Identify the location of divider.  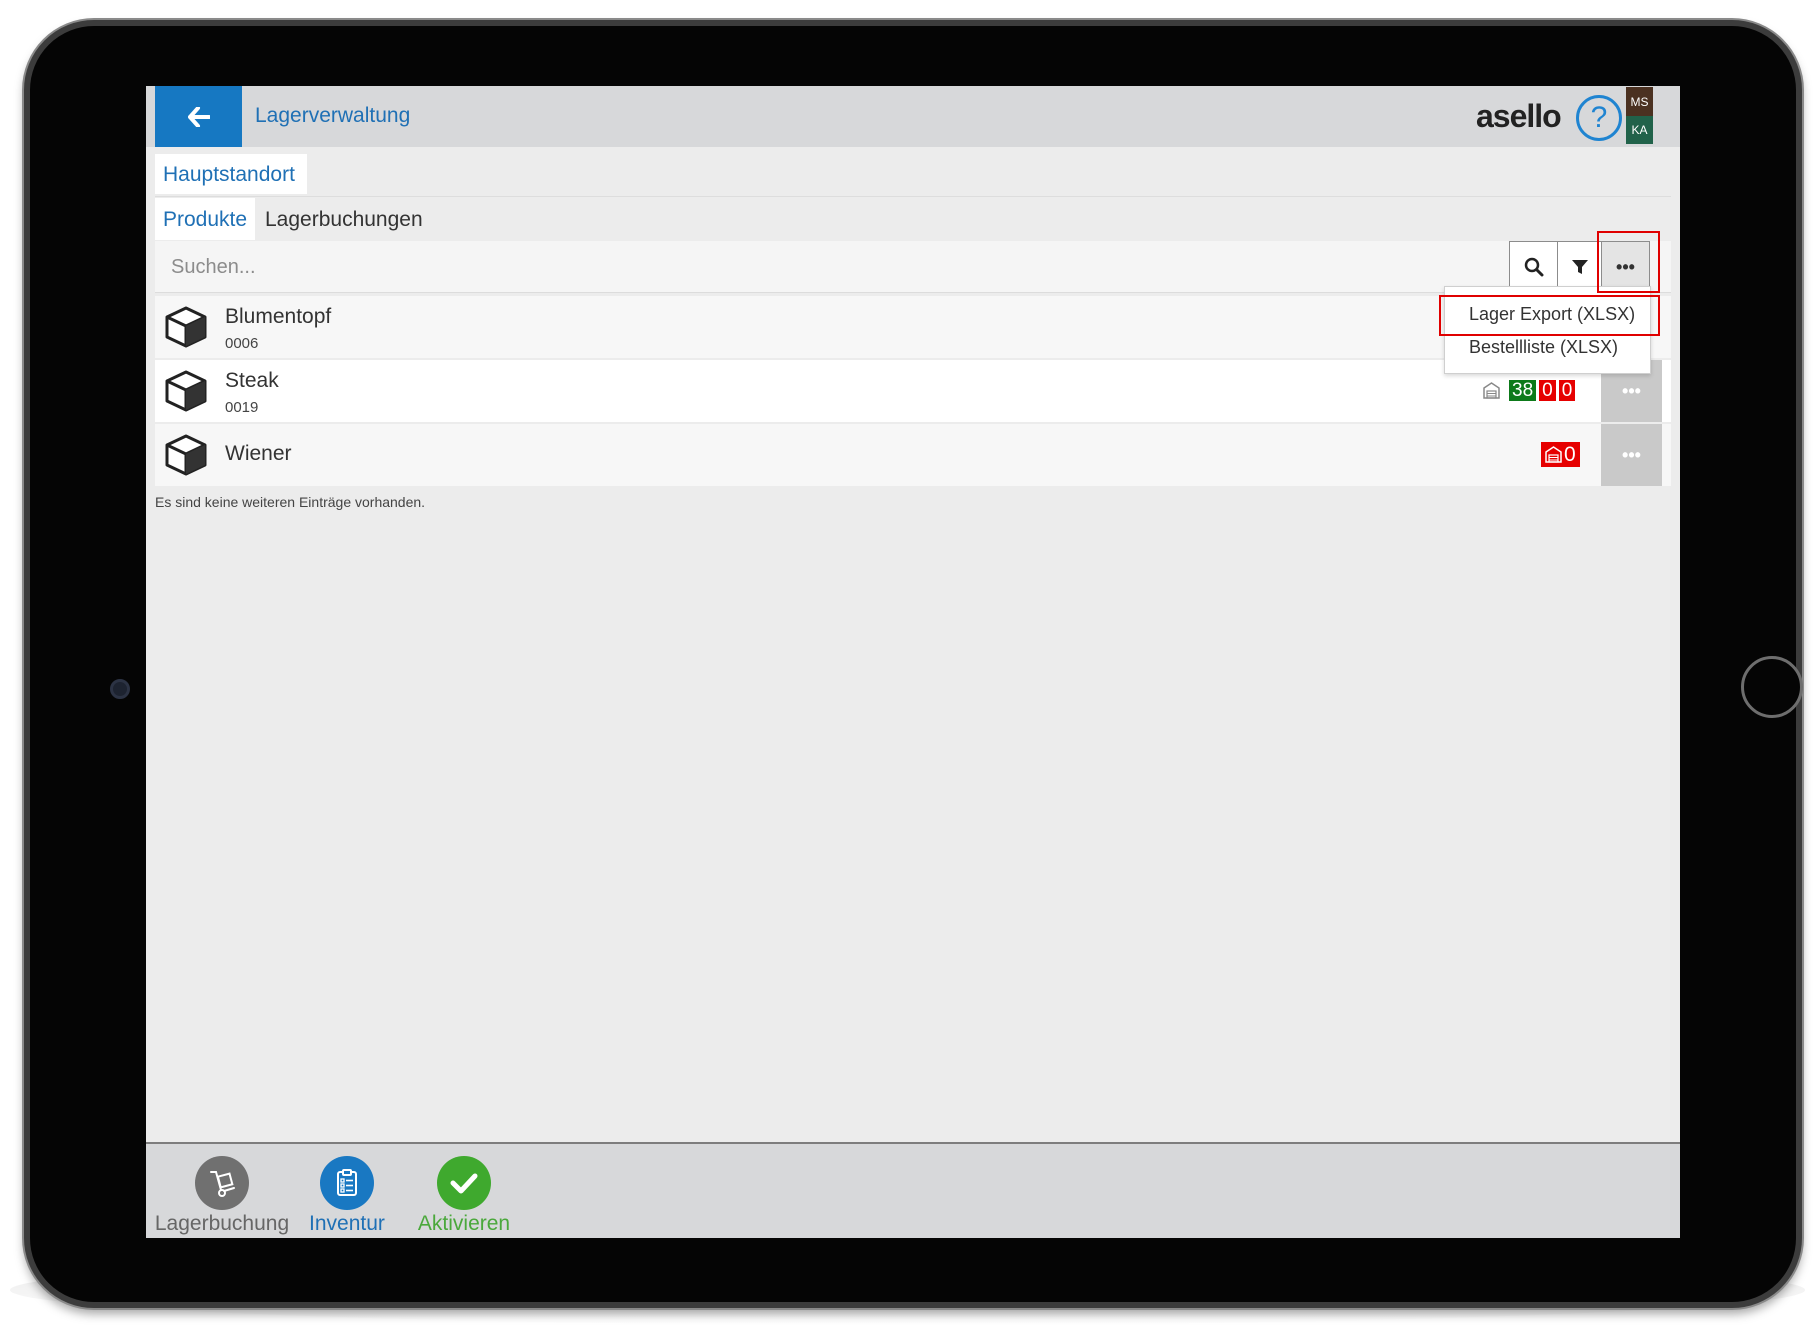
(913, 196).